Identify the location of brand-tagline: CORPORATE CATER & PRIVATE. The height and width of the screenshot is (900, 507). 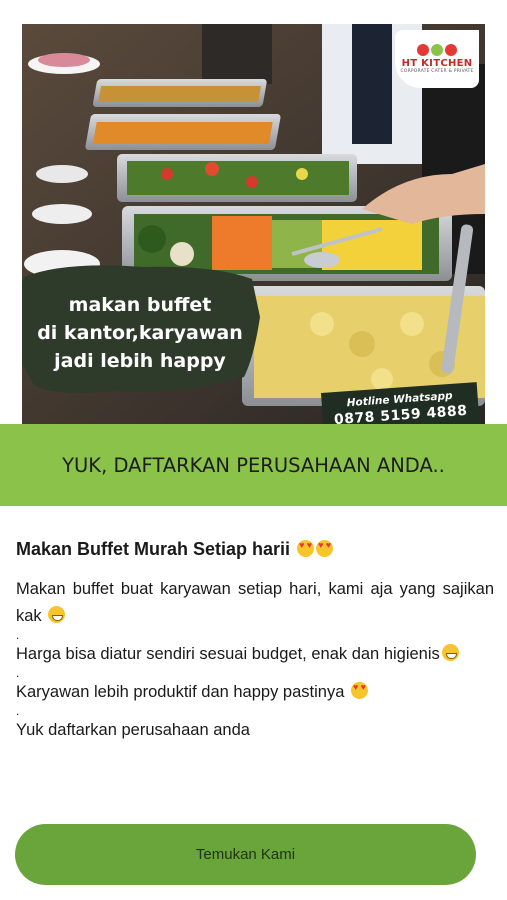
(437, 71).